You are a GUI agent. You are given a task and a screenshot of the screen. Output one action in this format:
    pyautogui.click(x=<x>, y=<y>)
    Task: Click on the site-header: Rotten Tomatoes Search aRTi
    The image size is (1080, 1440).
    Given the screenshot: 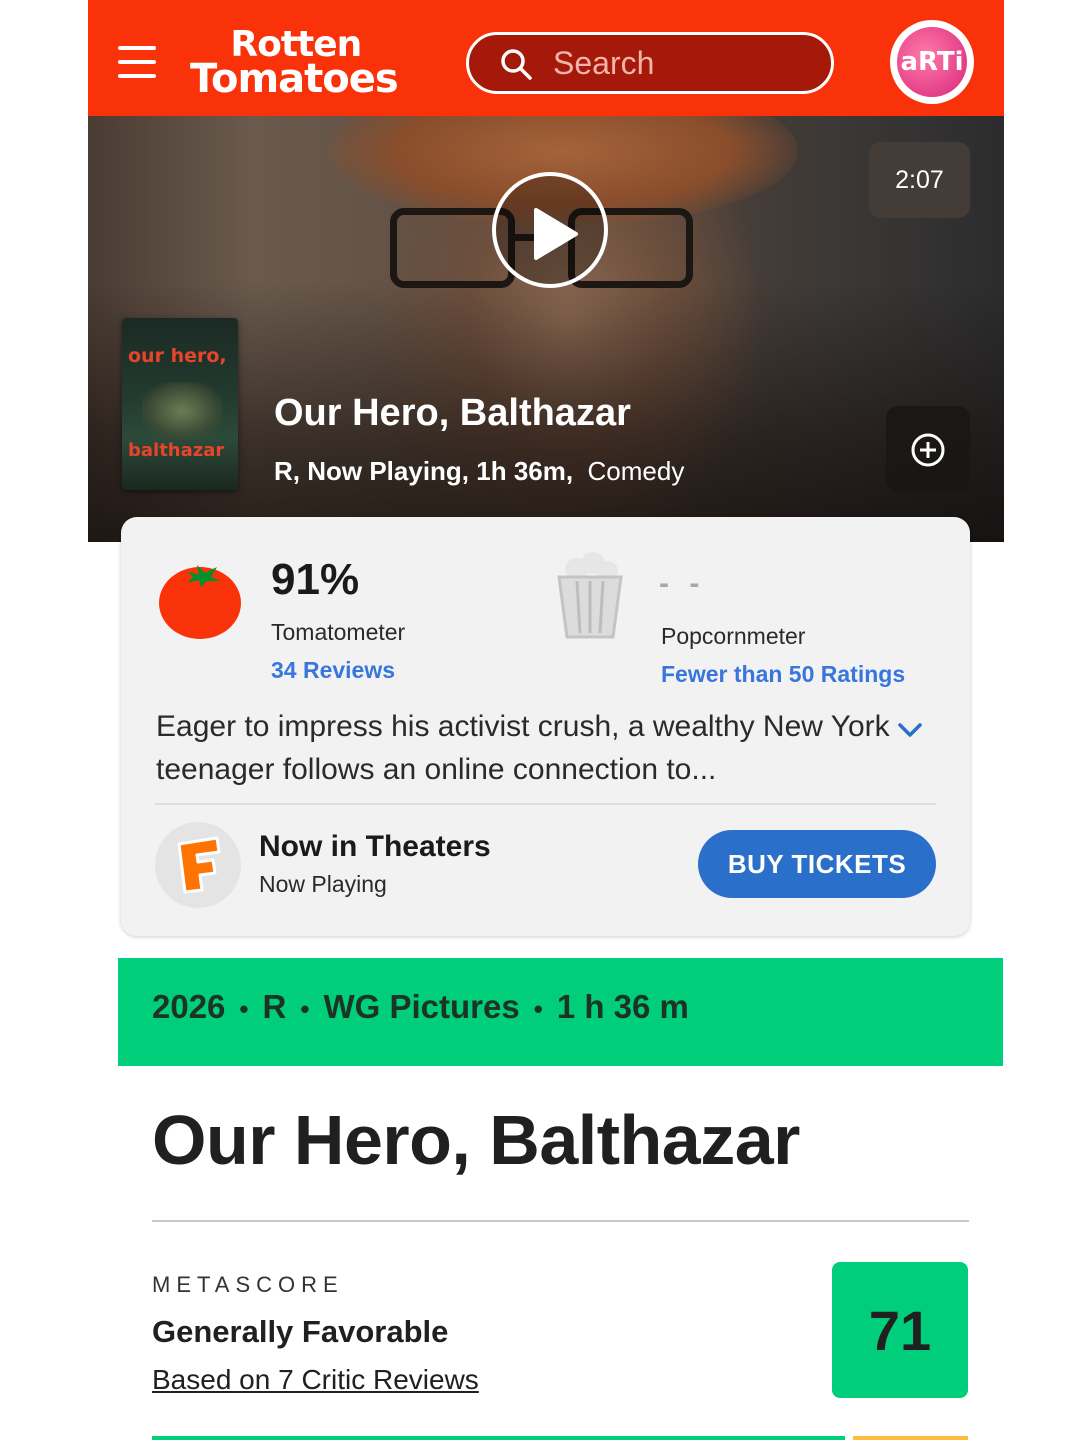 What is the action you would take?
    pyautogui.click(x=546, y=58)
    